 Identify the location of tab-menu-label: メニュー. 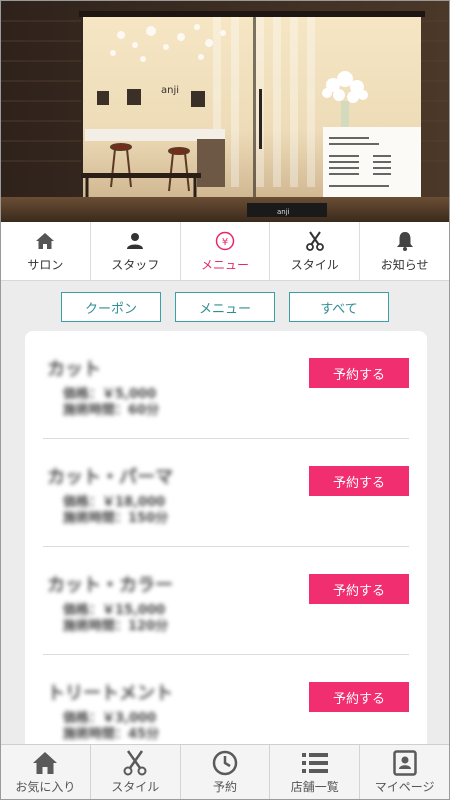
(224, 264).